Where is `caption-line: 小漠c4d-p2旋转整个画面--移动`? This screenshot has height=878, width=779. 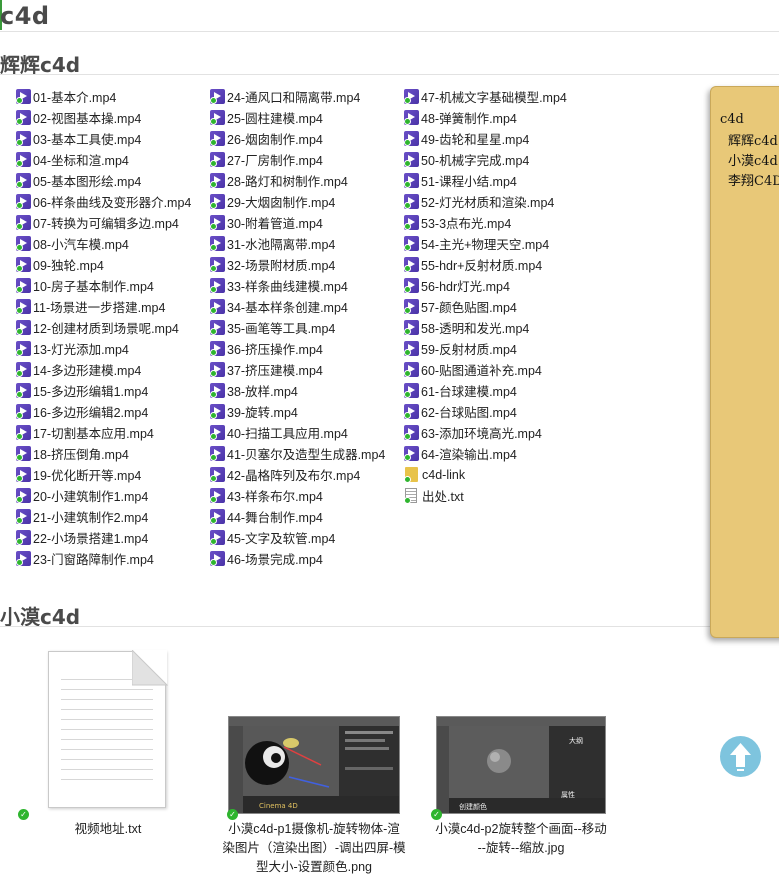
caption-line: 小漠c4d-p2旋转整个画面--移动 is located at coordinates (521, 829).